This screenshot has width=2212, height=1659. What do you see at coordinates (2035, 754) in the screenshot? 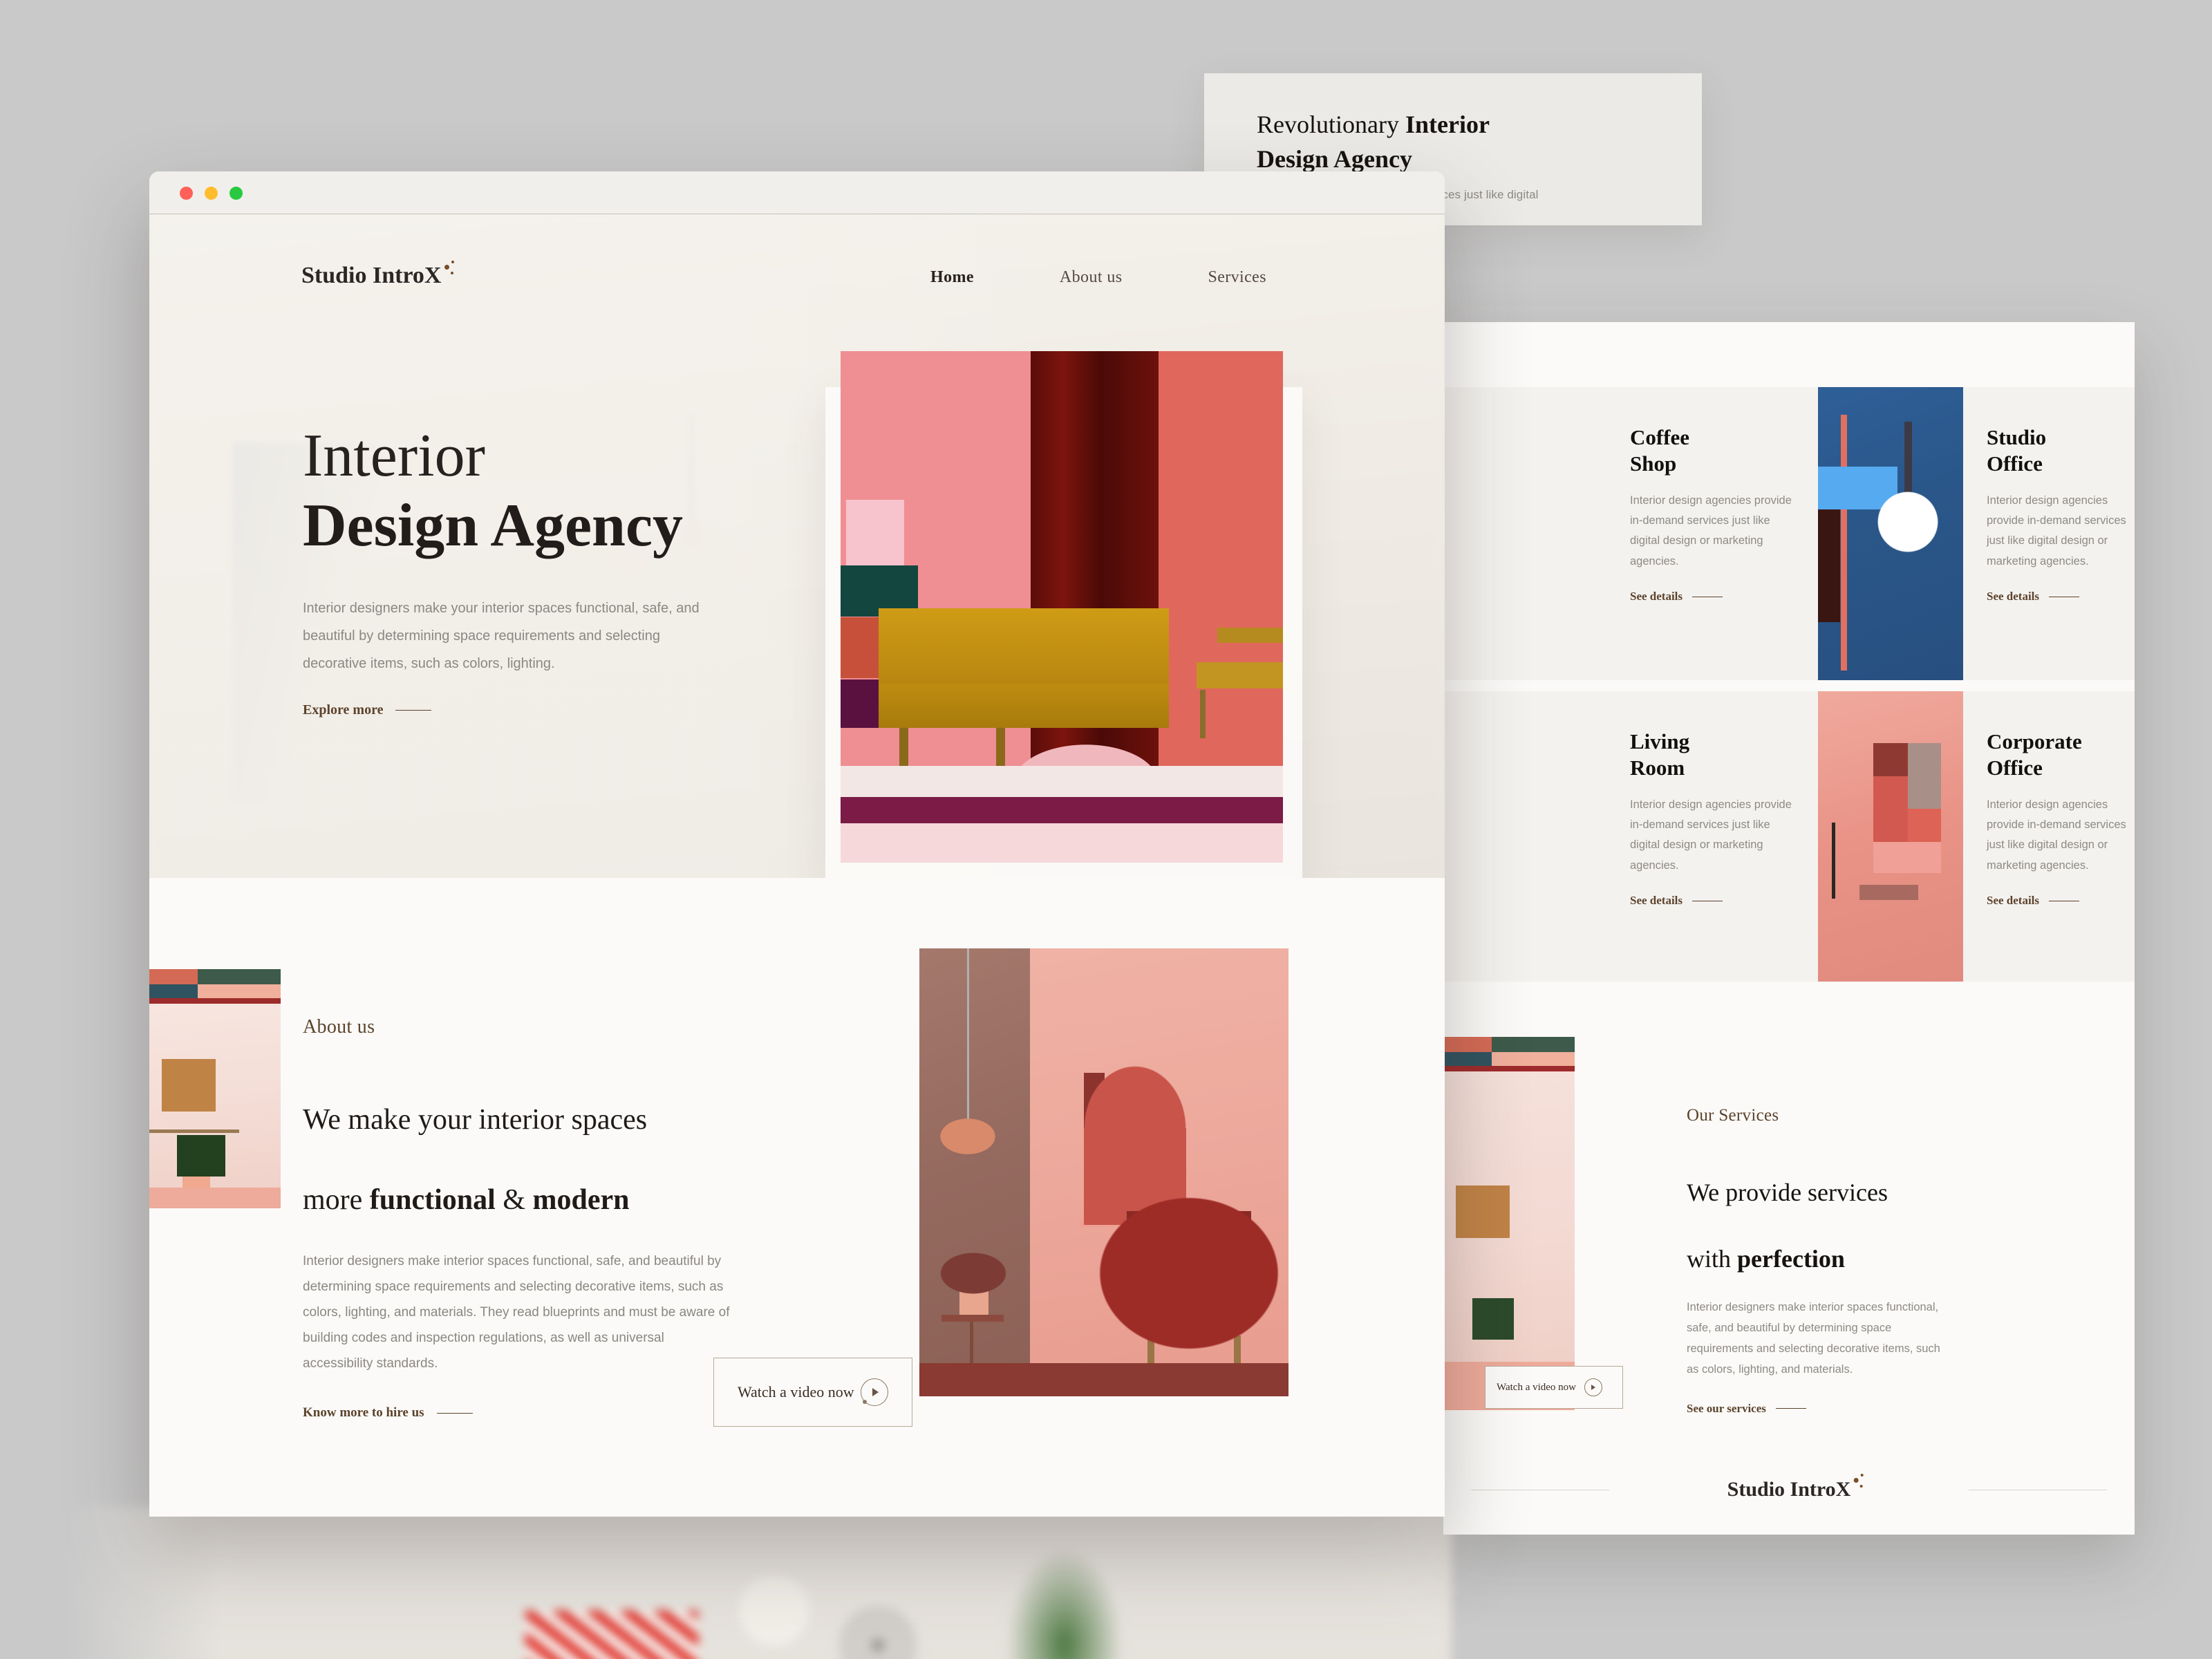
I see `service-card-title: Corporate Office` at bounding box center [2035, 754].